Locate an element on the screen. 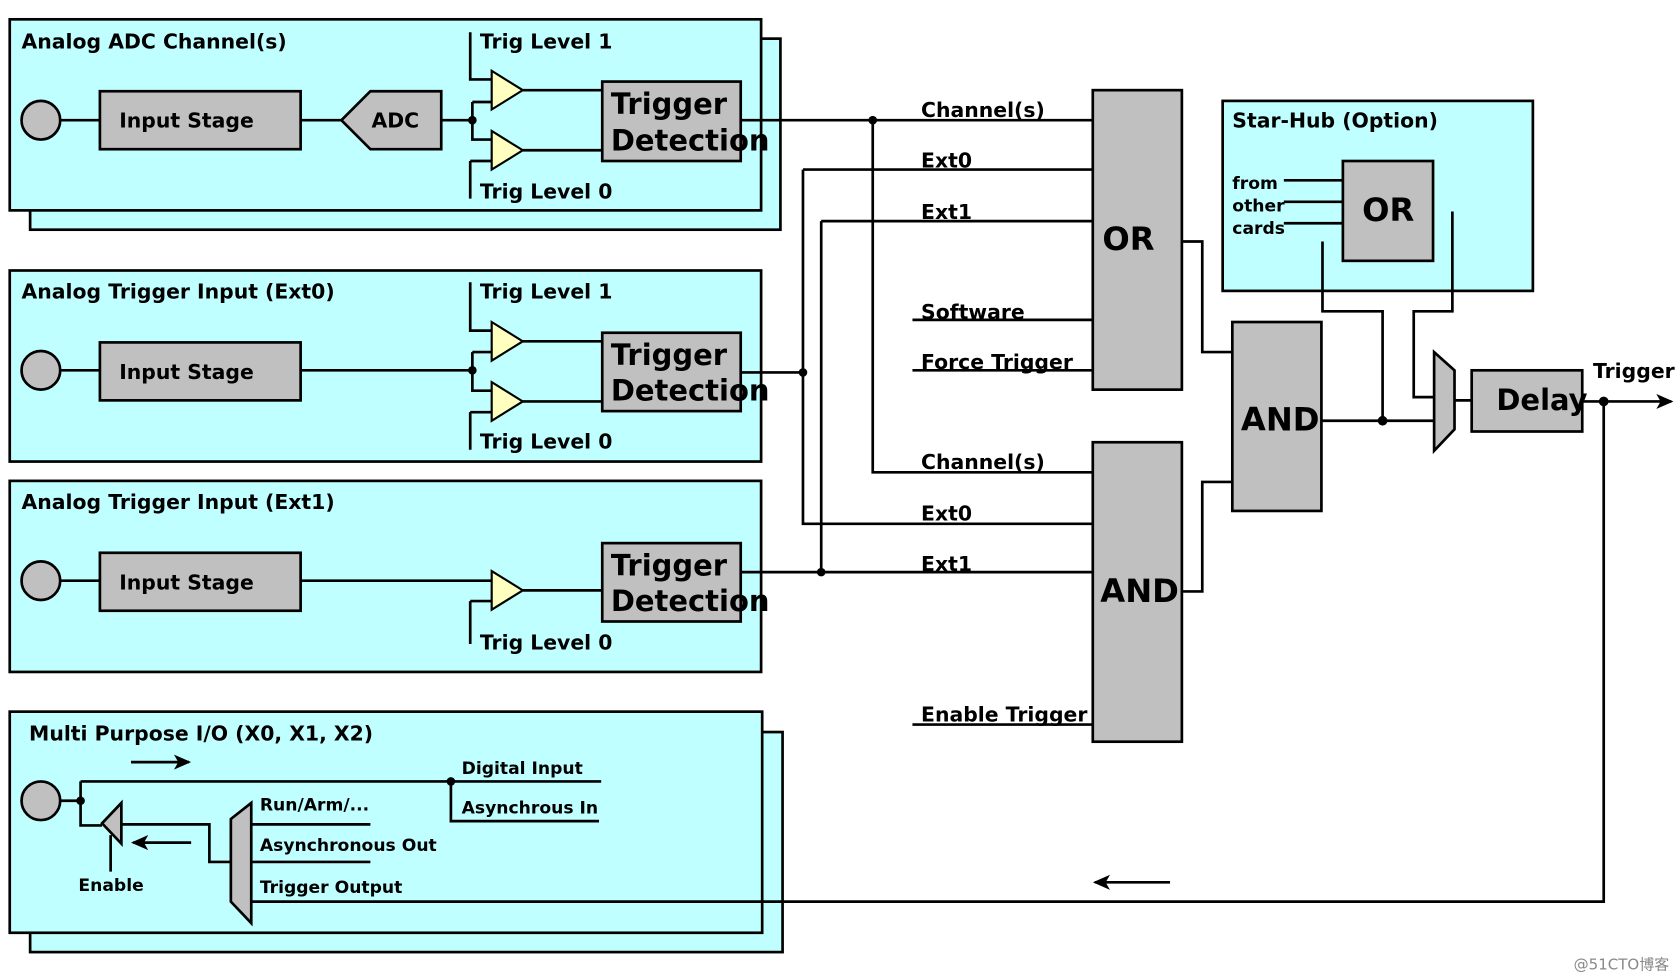 Image resolution: width=1680 pixels, height=980 pixels. delay-label: Delay is located at coordinates (1541, 400).